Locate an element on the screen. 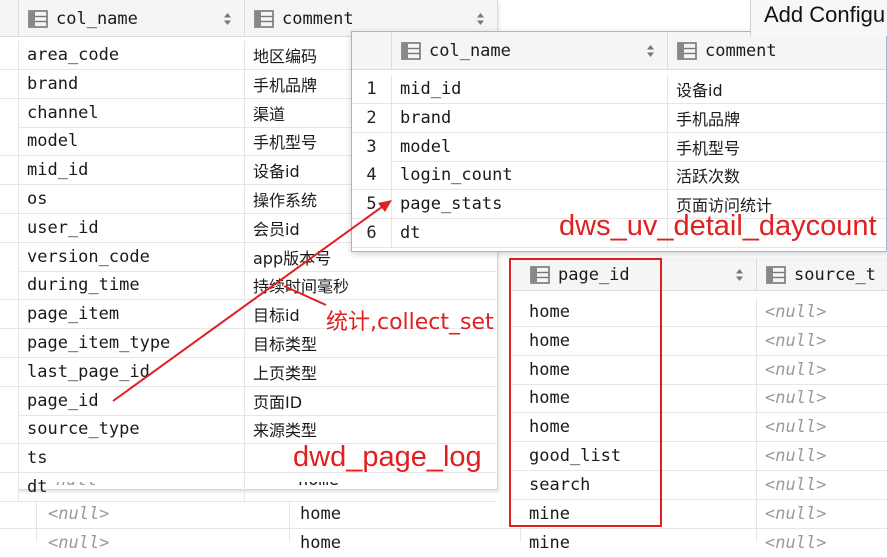  comment-cell: 设备id is located at coordinates (777, 89).